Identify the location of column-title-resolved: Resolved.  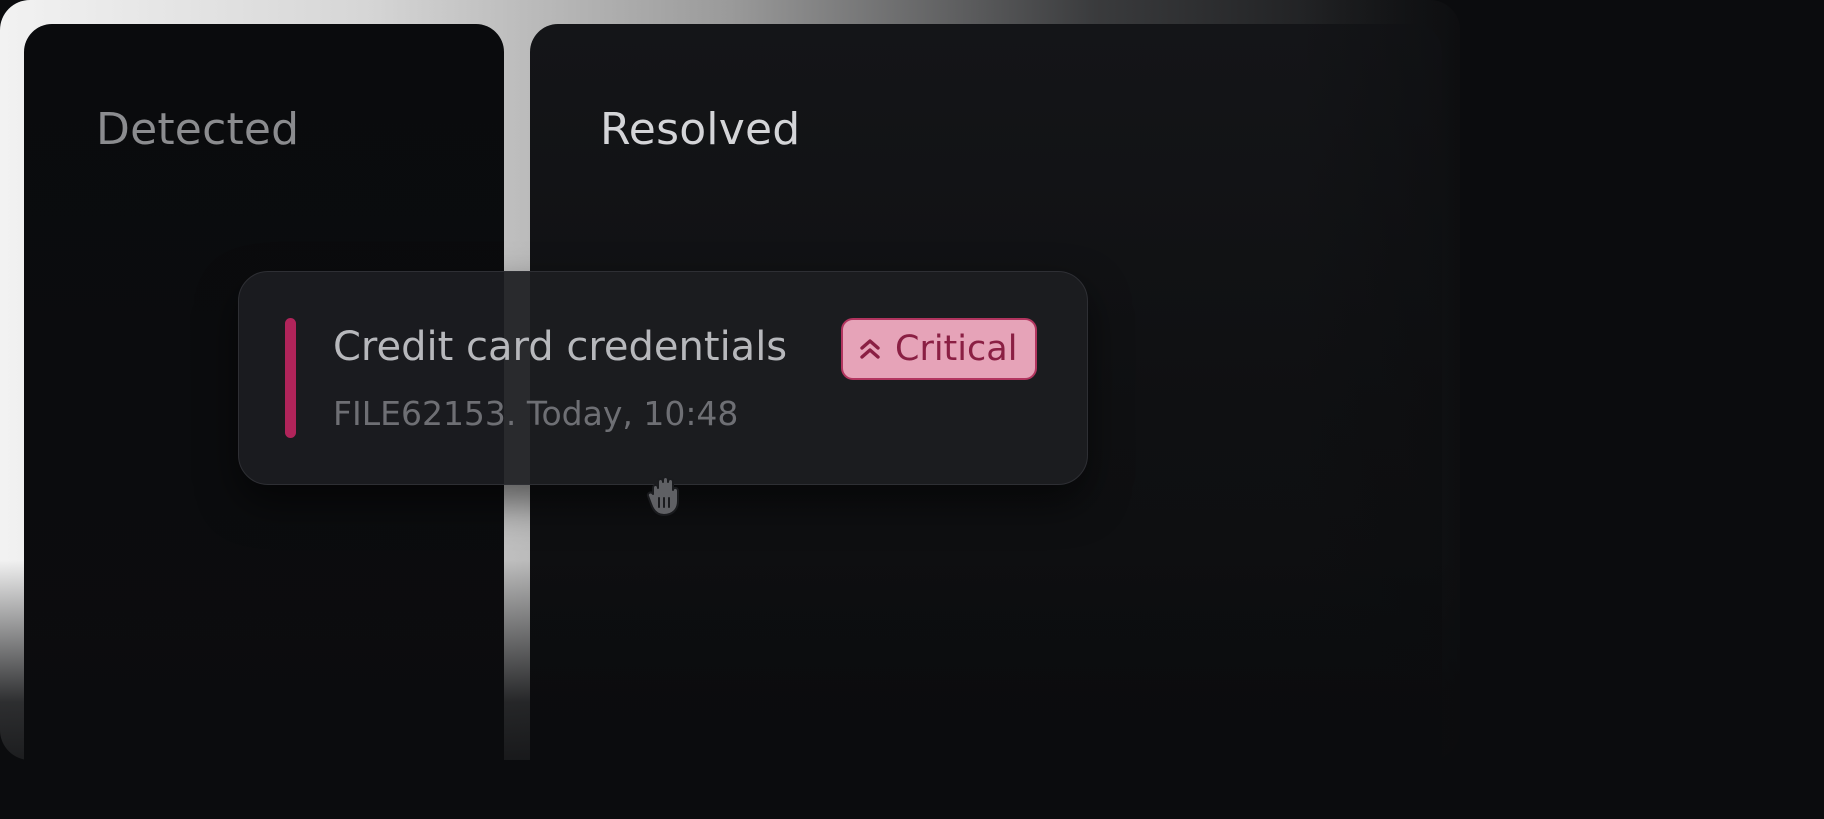
(700, 129).